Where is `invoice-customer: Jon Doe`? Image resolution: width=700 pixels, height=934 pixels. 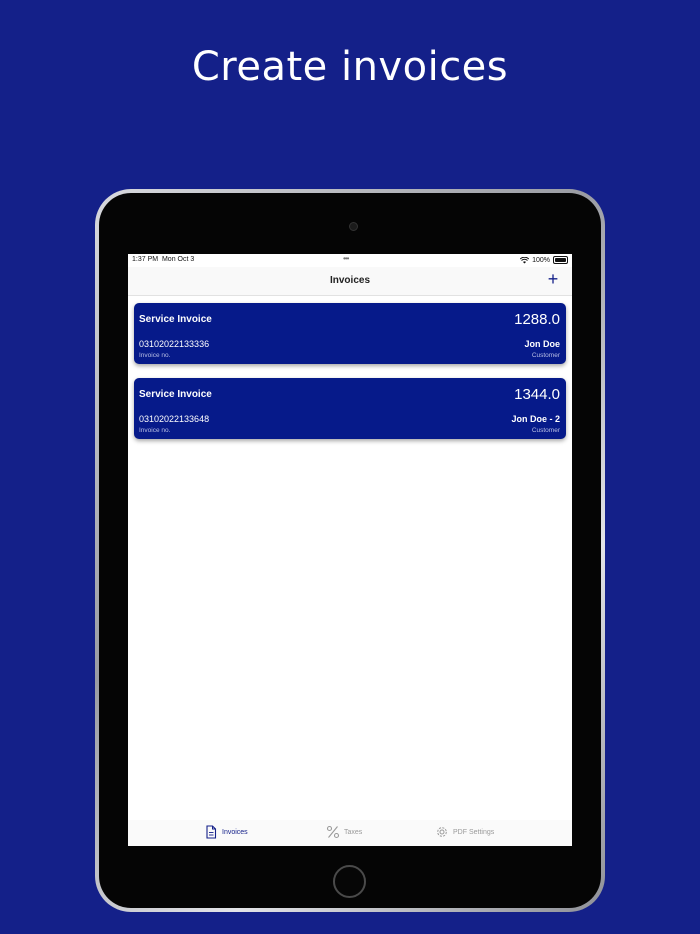
invoice-customer: Jon Doe is located at coordinates (542, 344).